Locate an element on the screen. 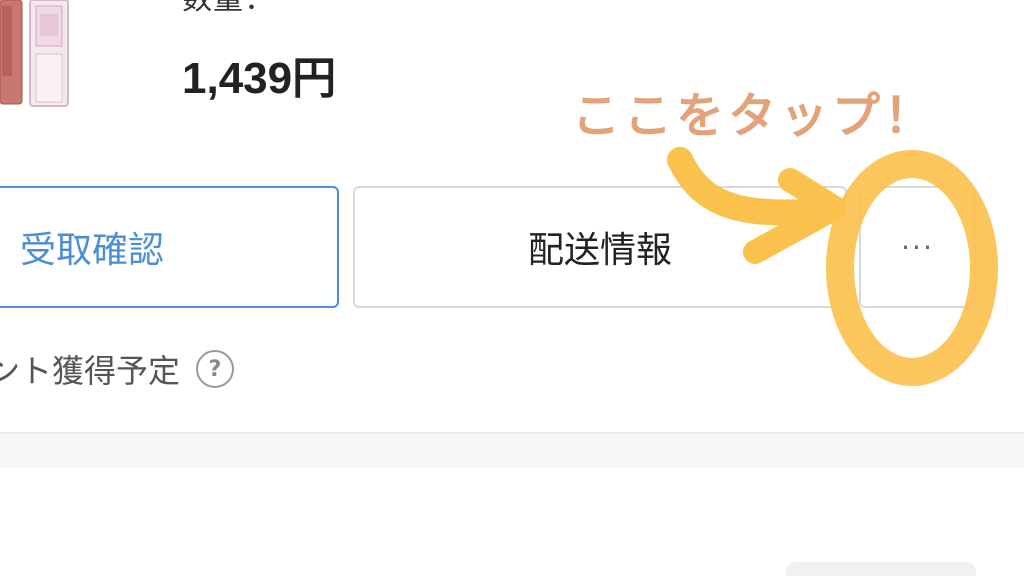 The width and height of the screenshot is (1024, 576). bottom-partial-element is located at coordinates (881, 569).